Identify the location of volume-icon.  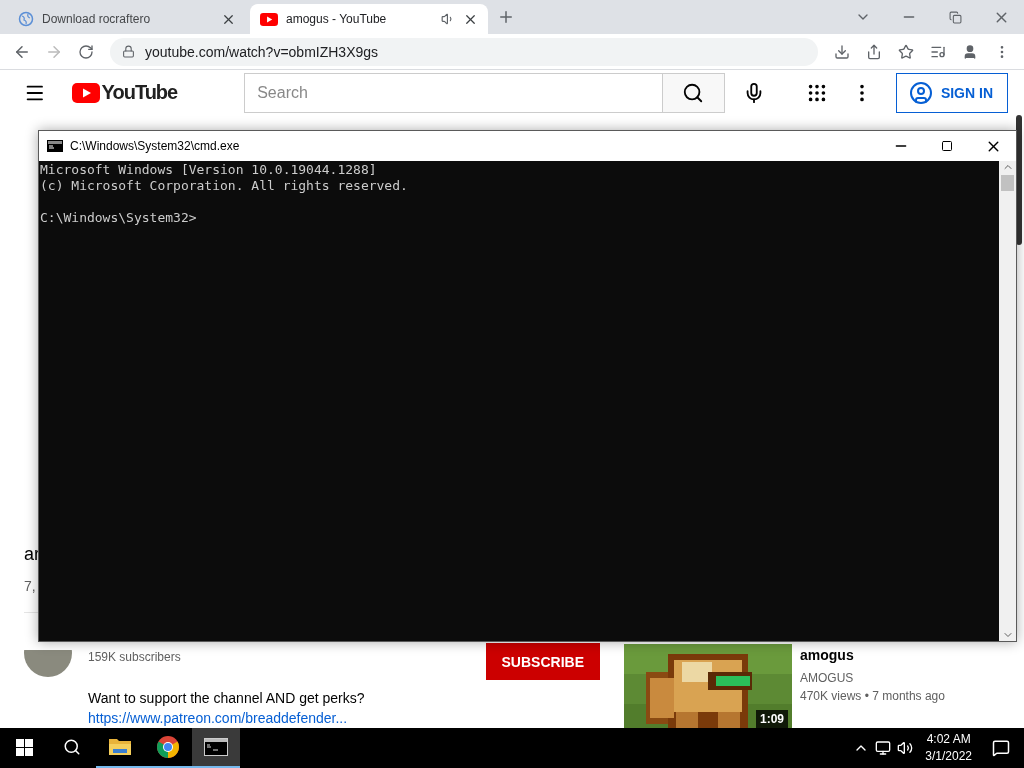
(905, 748).